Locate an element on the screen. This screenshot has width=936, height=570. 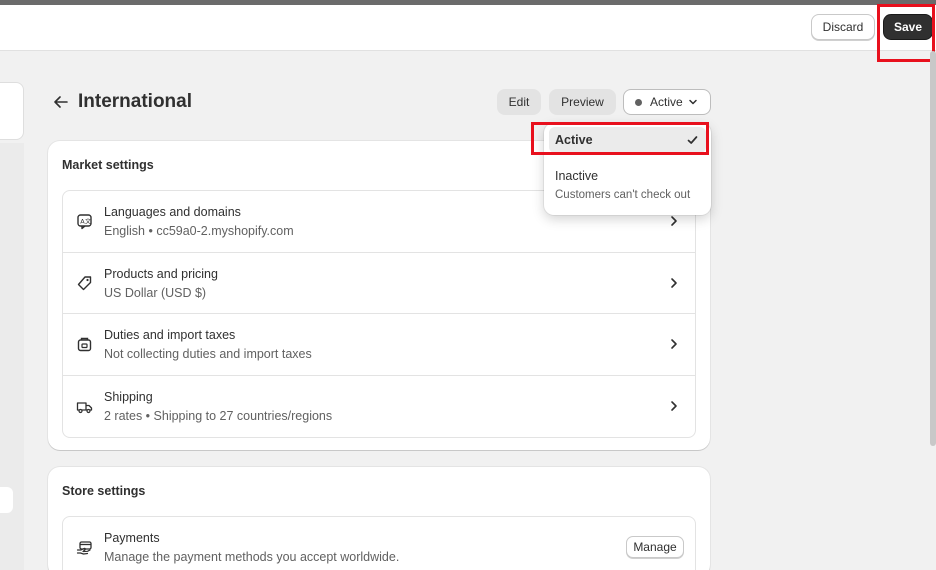
list-item-products-pricing: Products and pricing US Dollar (USD $) is located at coordinates (379, 283).